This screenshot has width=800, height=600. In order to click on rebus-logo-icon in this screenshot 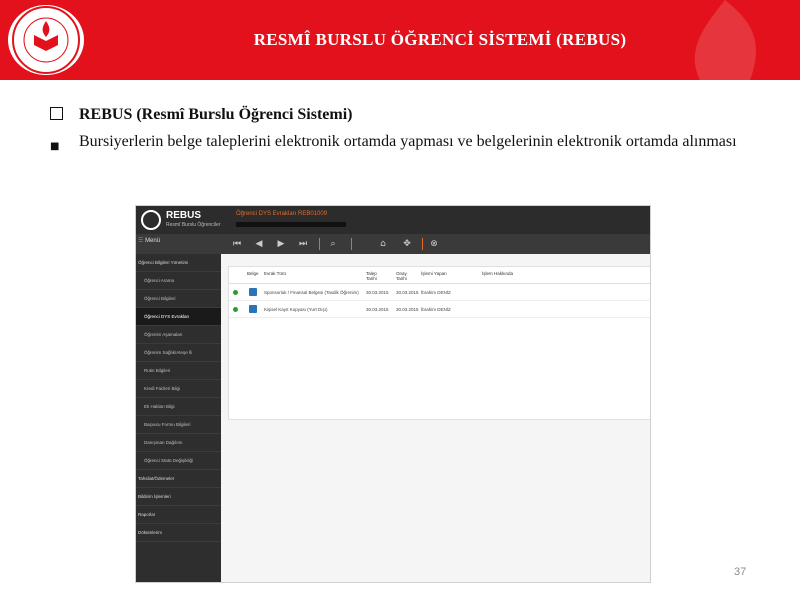, I will do `click(151, 220)`.